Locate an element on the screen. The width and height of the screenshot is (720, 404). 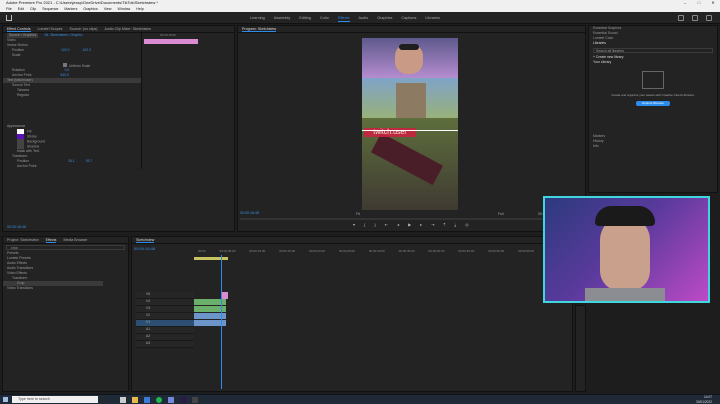
your-library-label: Your Library is located at coordinates (602, 62).